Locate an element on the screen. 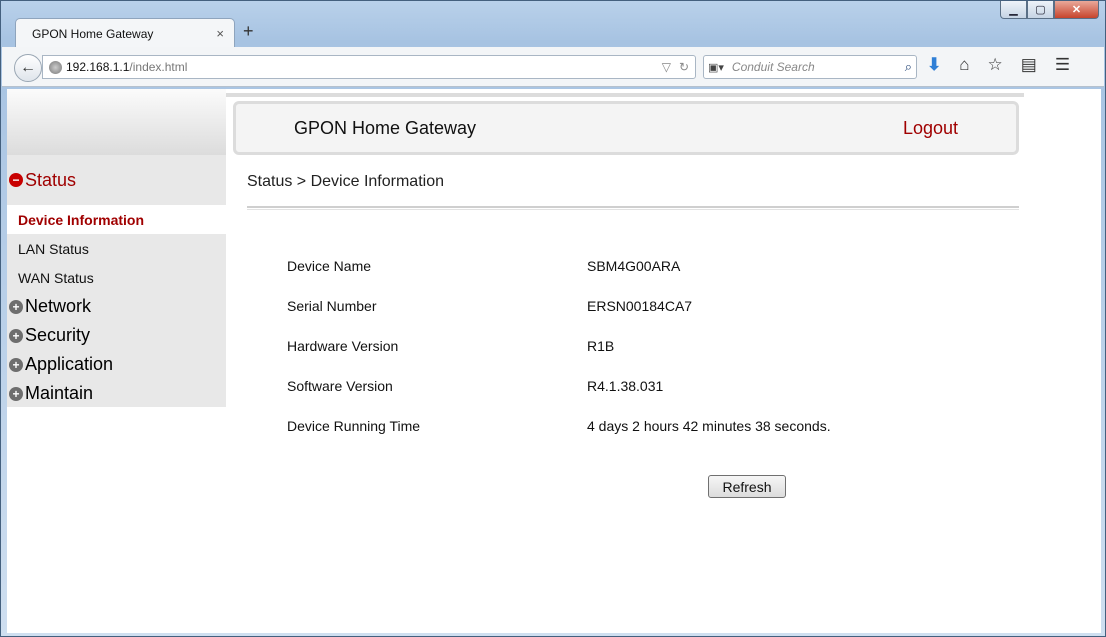 The width and height of the screenshot is (1106, 637). search-bar: ▣▾ Conduit Search ⌕ is located at coordinates (810, 67).